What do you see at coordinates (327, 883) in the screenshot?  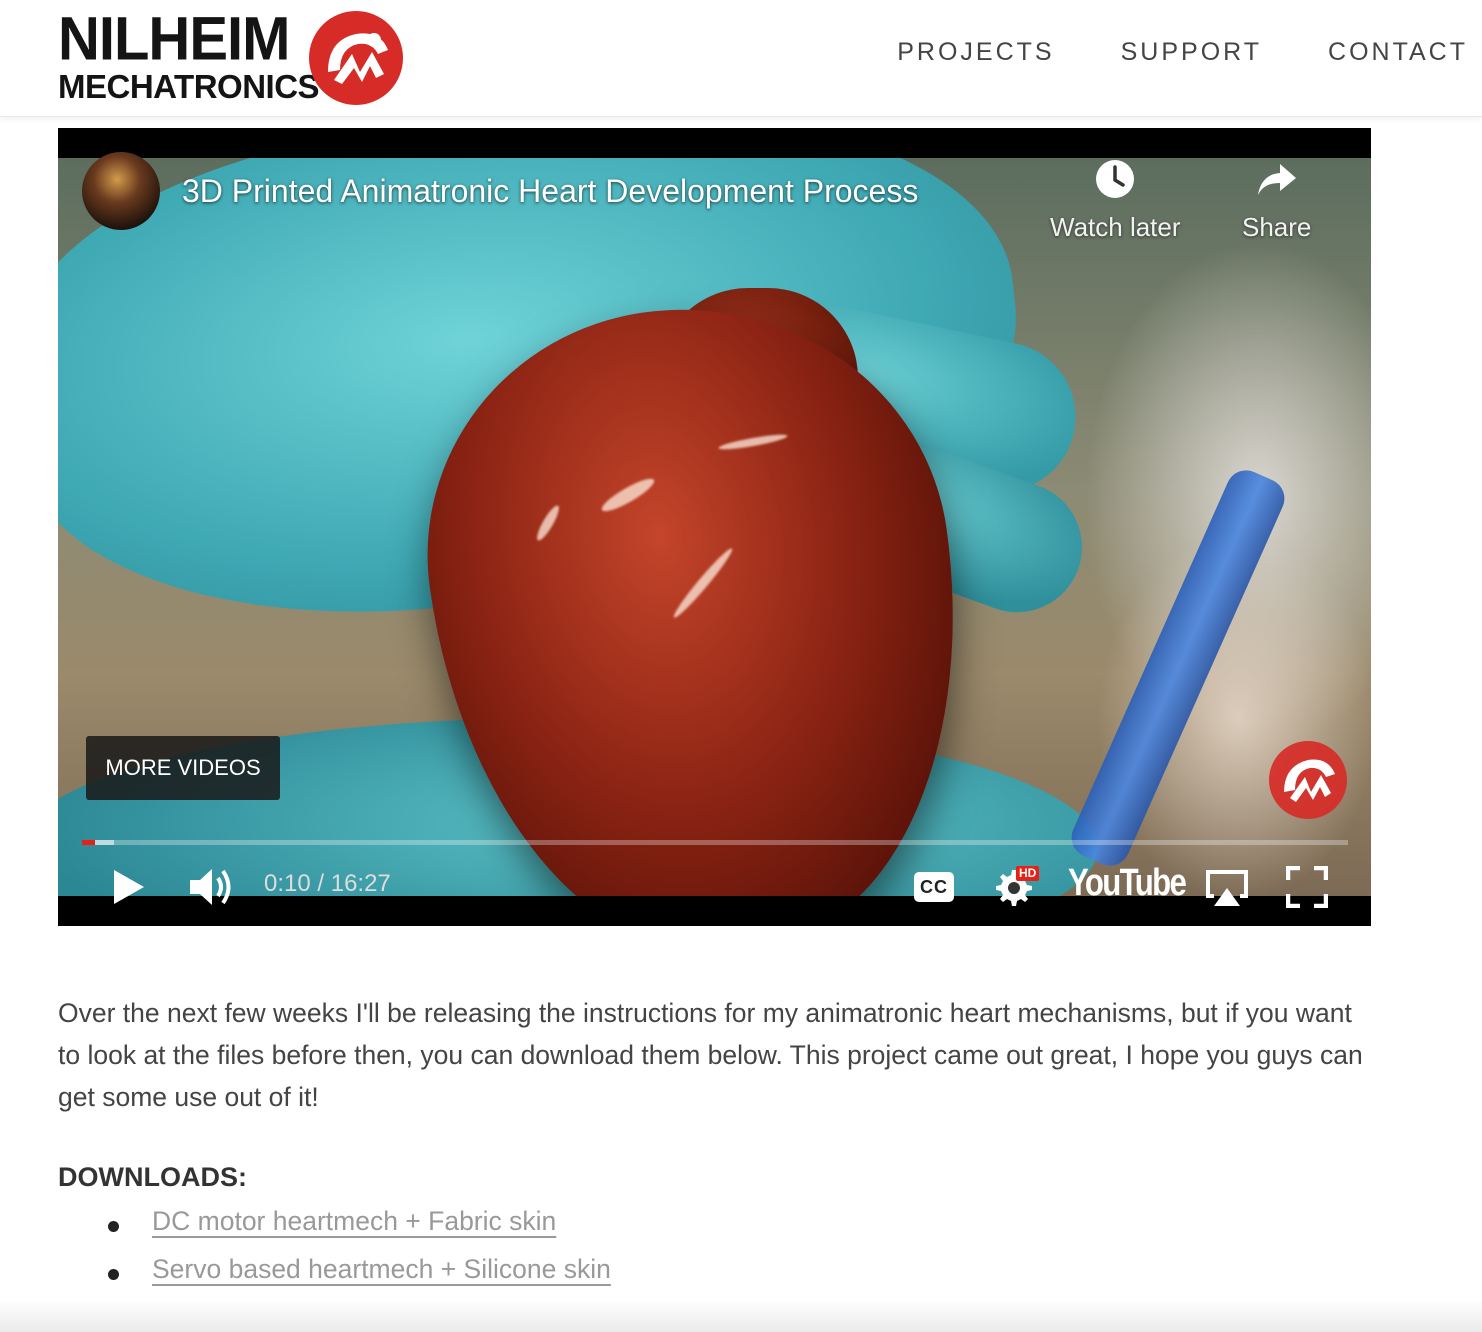 I see `time-display: 0:10 / 16:27` at bounding box center [327, 883].